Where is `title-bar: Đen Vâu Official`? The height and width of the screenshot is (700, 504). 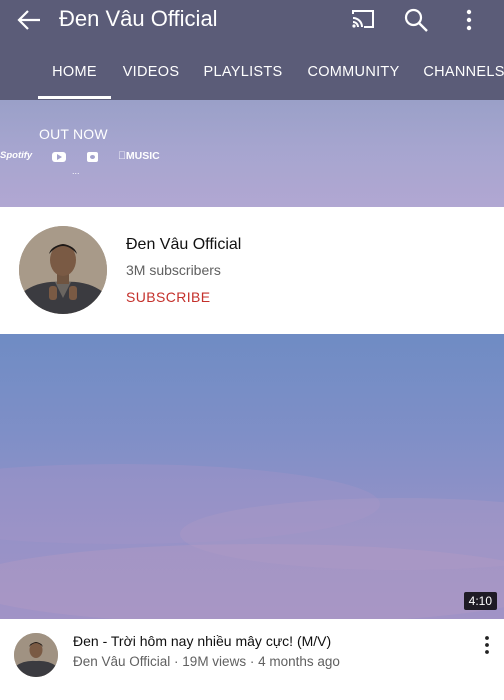
title-bar: Đen Vâu Official is located at coordinates (252, 20).